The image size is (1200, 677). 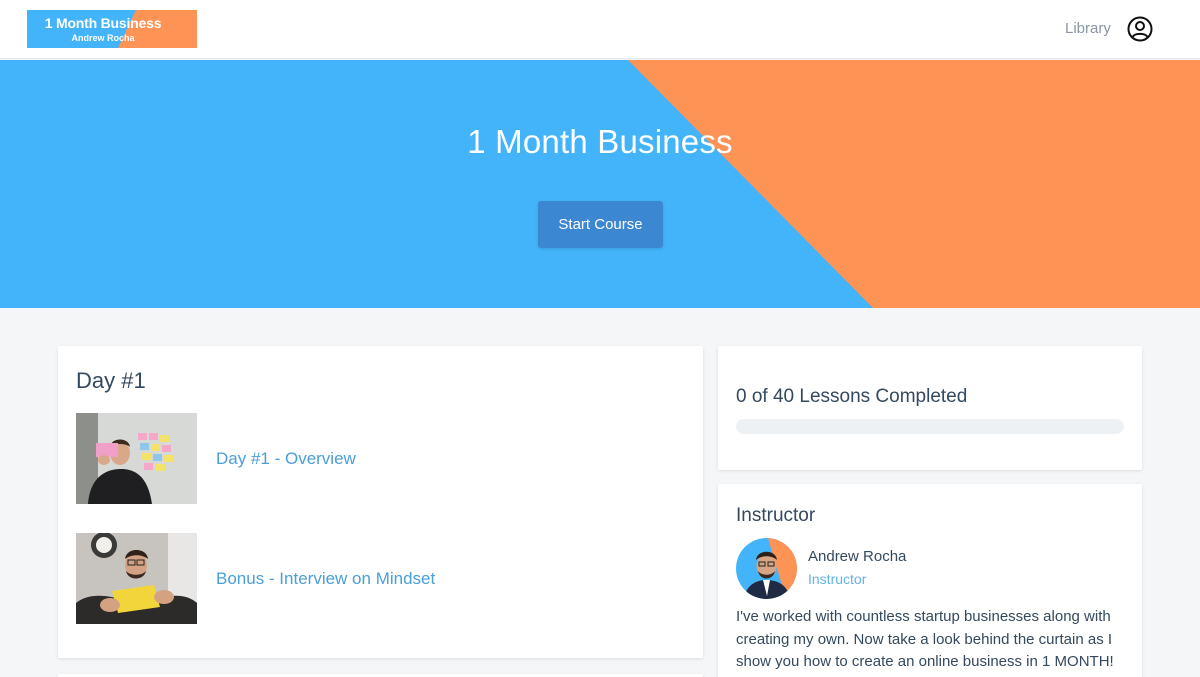 What do you see at coordinates (776, 515) in the screenshot?
I see `instructor-heading: Instructor` at bounding box center [776, 515].